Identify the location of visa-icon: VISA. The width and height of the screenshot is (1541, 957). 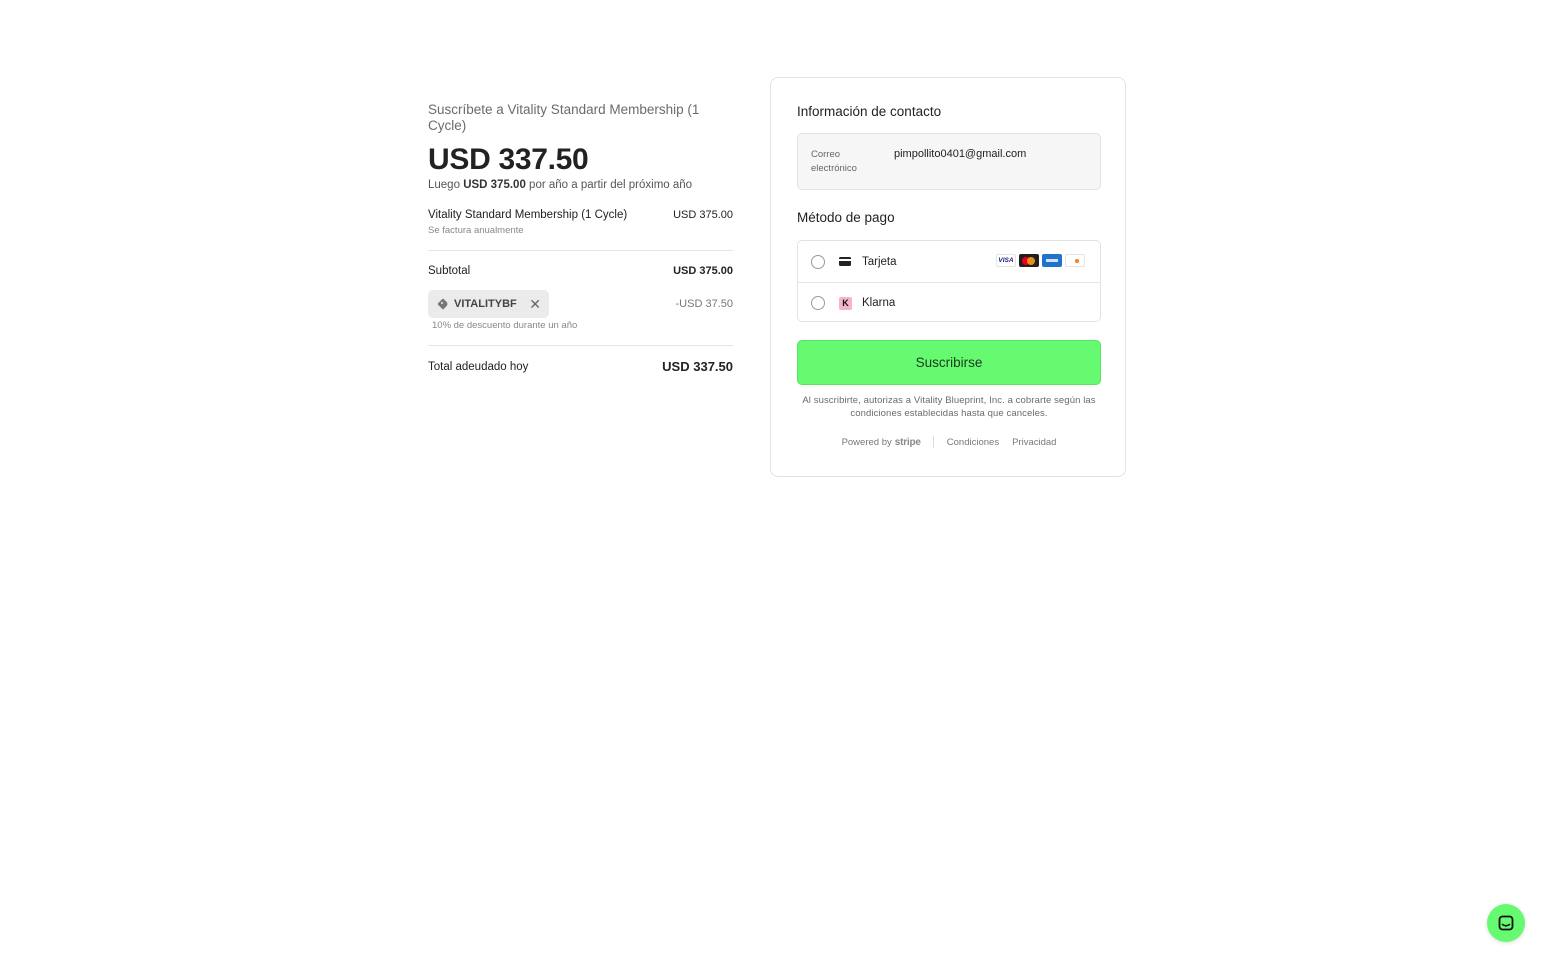
(1006, 260).